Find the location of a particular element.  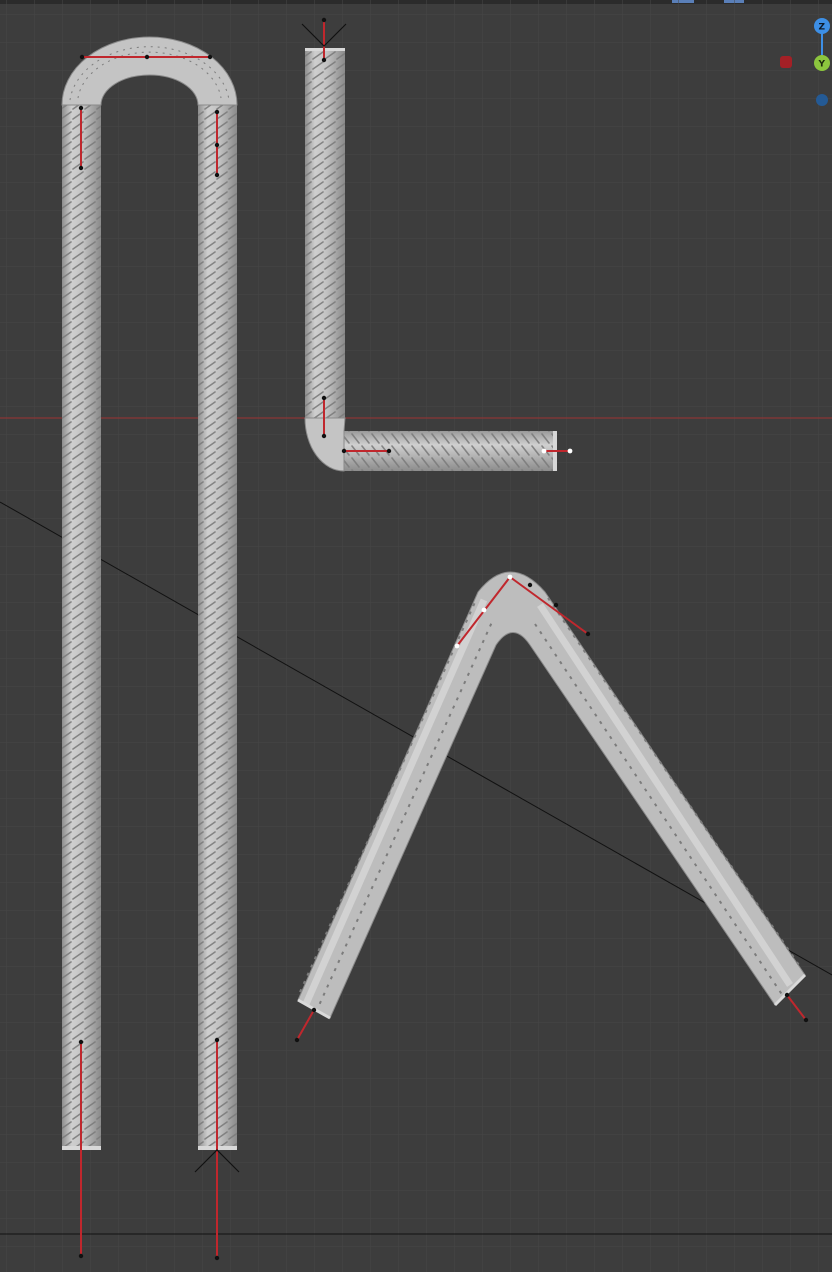

x-axis-negative-button is located at coordinates (786, 62).